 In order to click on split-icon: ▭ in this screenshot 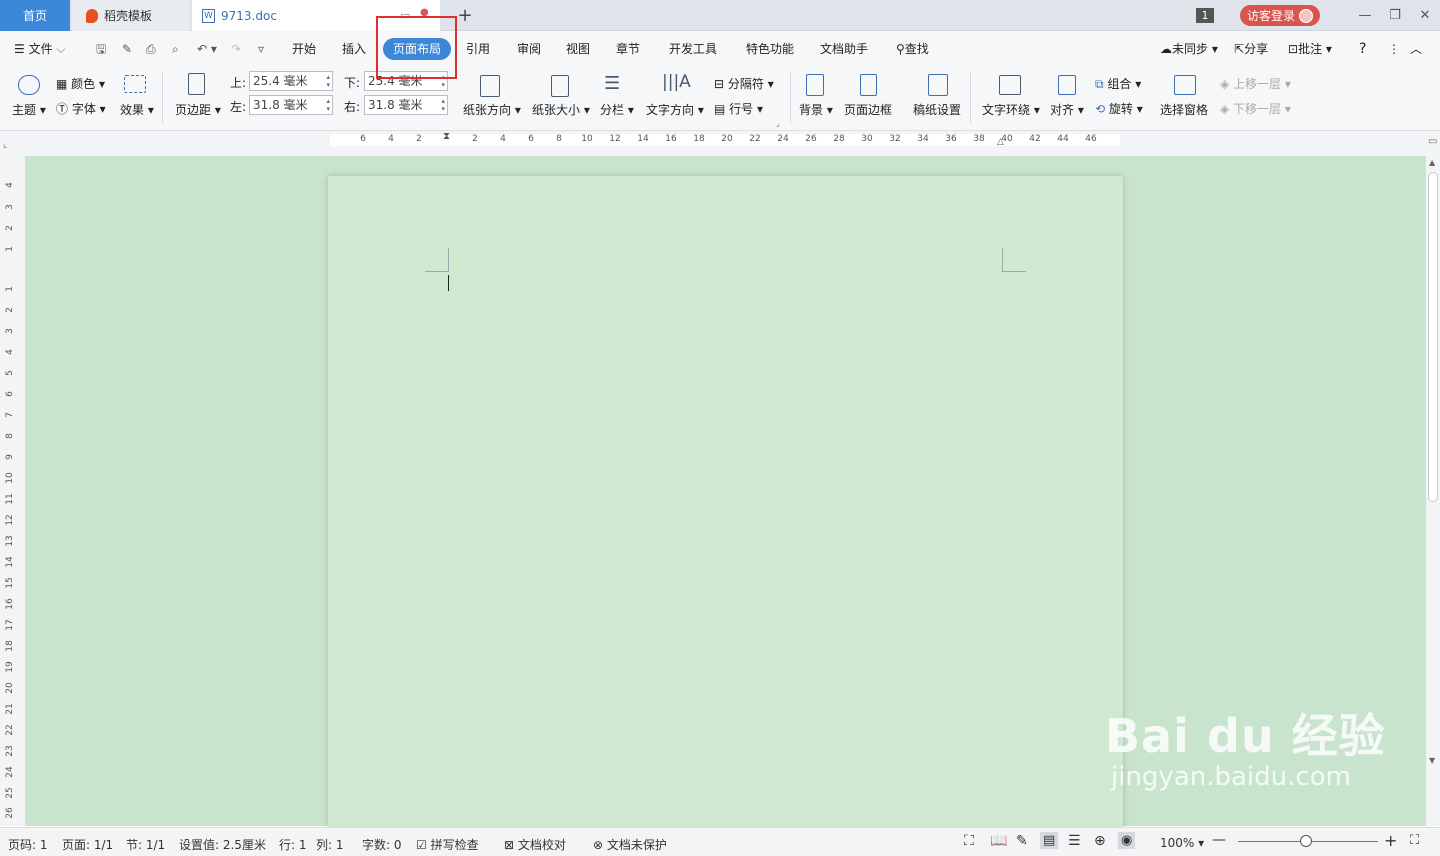, I will do `click(1432, 141)`.